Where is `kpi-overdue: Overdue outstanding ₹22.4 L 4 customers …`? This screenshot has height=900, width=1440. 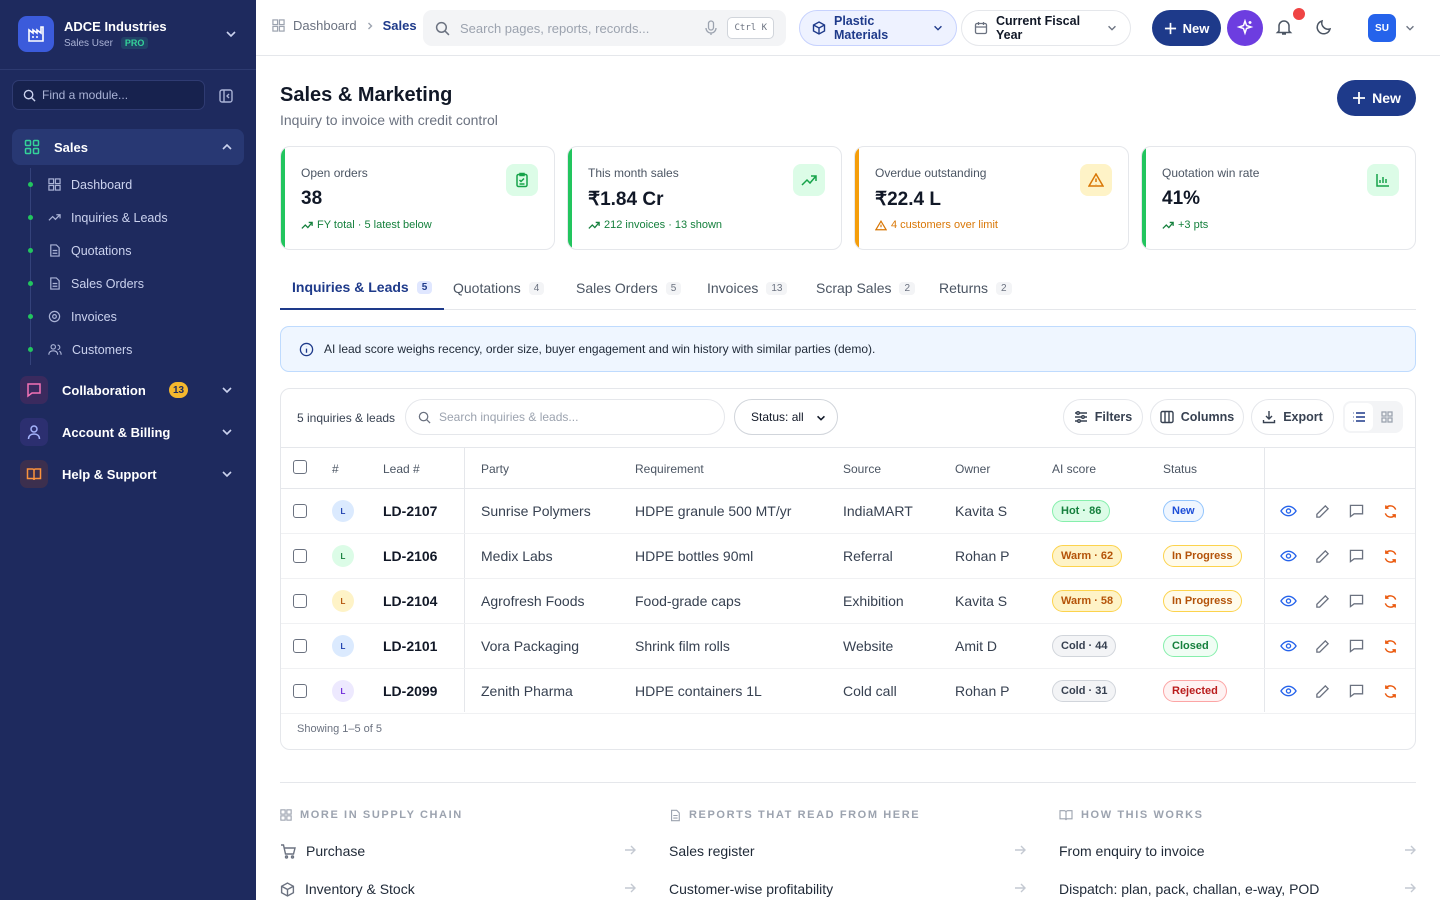
kpi-overdue: Overdue outstanding ₹22.4 L 4 customers … is located at coordinates (991, 198).